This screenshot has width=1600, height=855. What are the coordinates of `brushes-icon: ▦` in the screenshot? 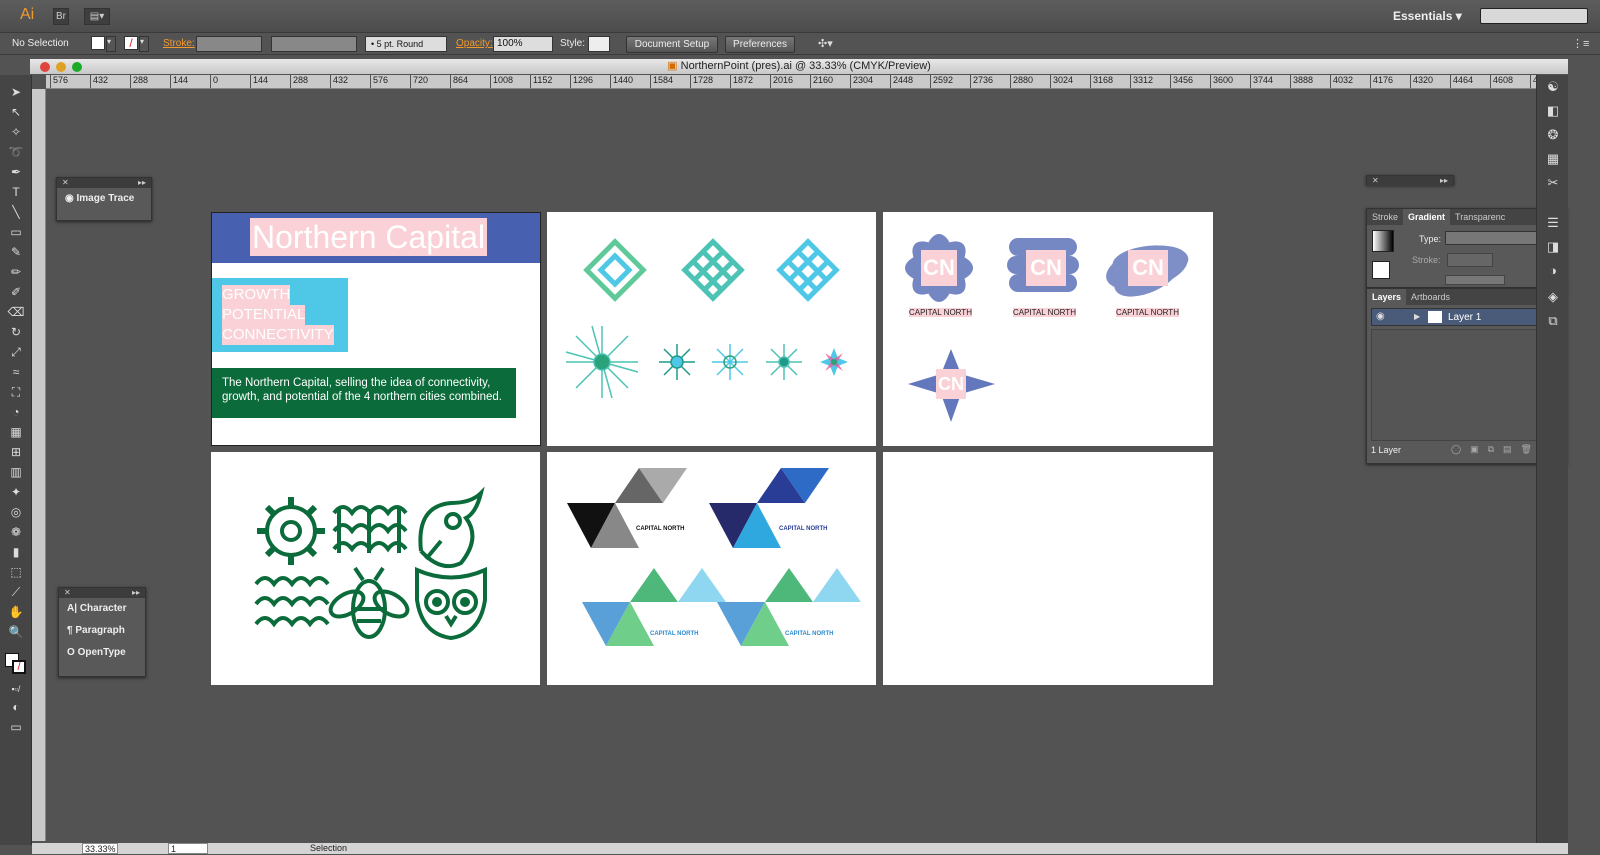 It's located at (1553, 160).